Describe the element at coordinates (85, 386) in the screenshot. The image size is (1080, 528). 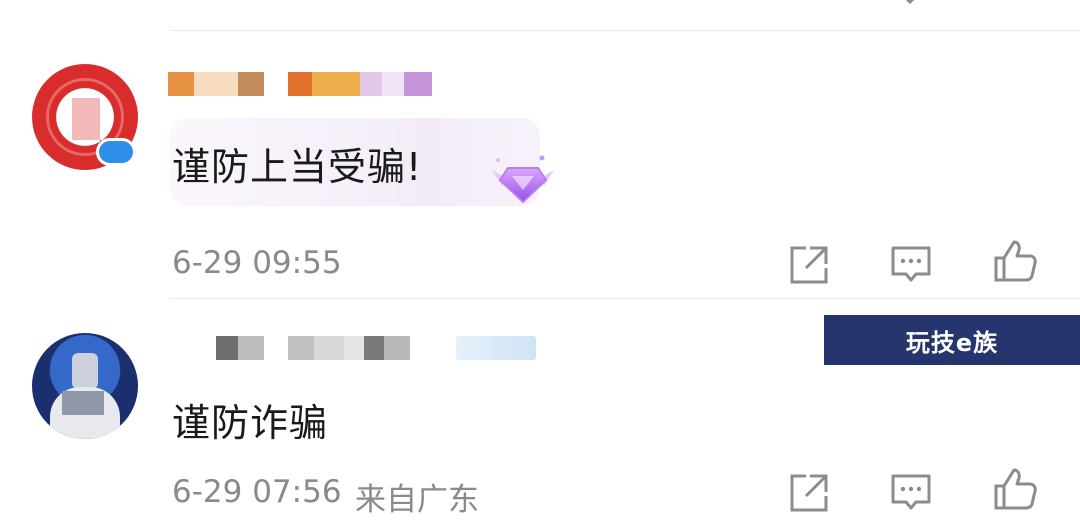
I see `avatar` at that location.